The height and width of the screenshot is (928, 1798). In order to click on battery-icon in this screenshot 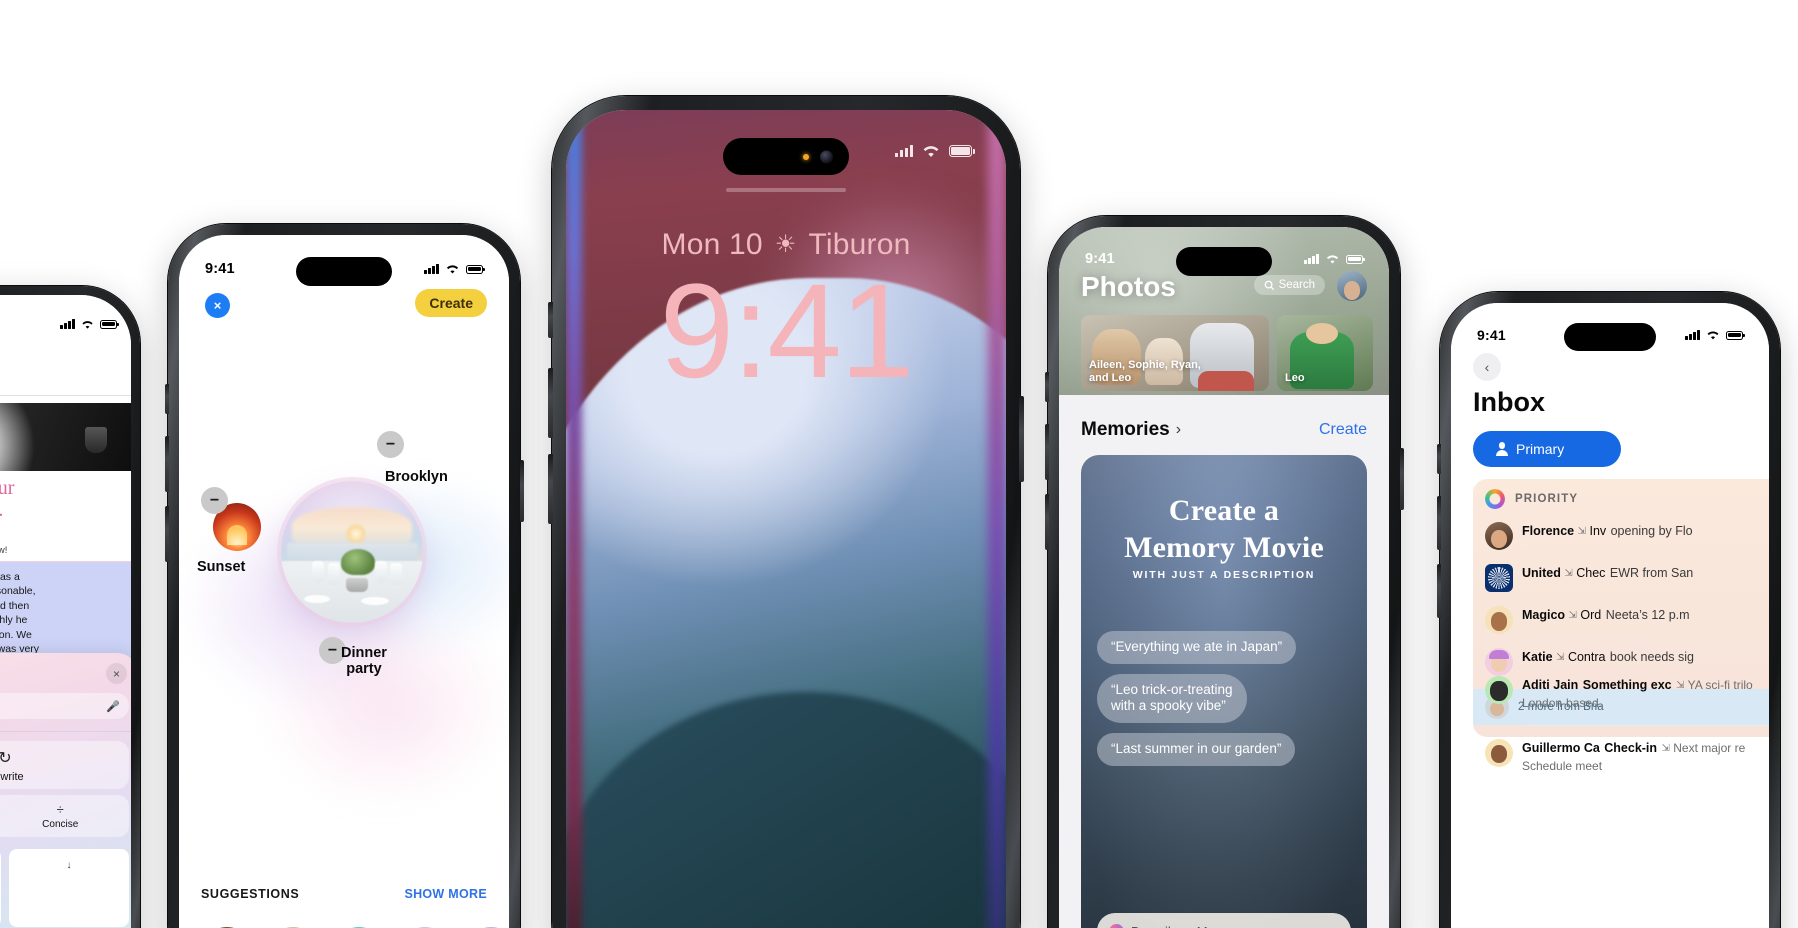, I will do `click(109, 324)`.